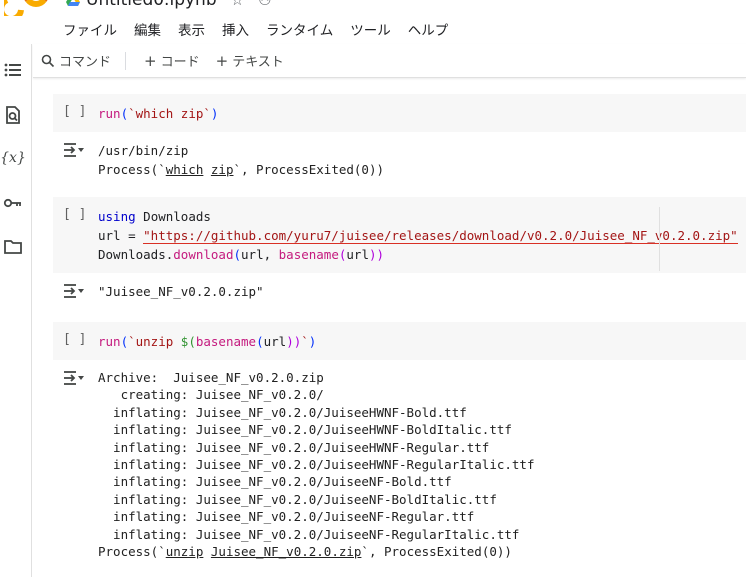 The height and width of the screenshot is (577, 746). I want to click on left-rail: {x}, so click(16, 310).